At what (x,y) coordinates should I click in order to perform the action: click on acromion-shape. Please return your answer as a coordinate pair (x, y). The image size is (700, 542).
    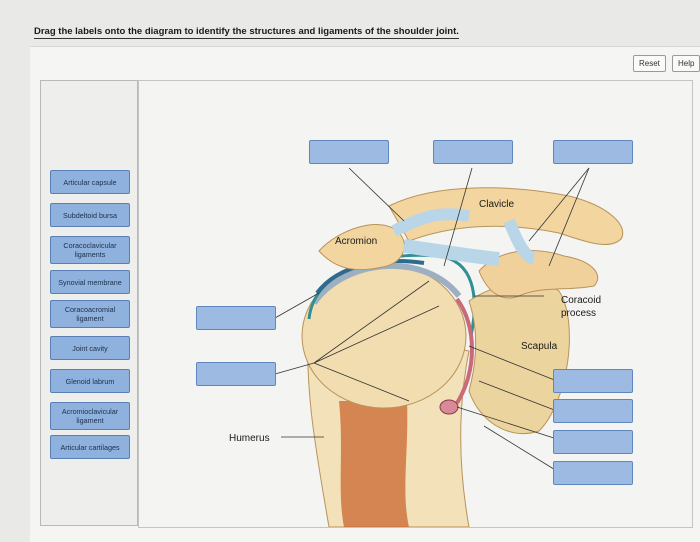
    Looking at the image, I should click on (361, 247).